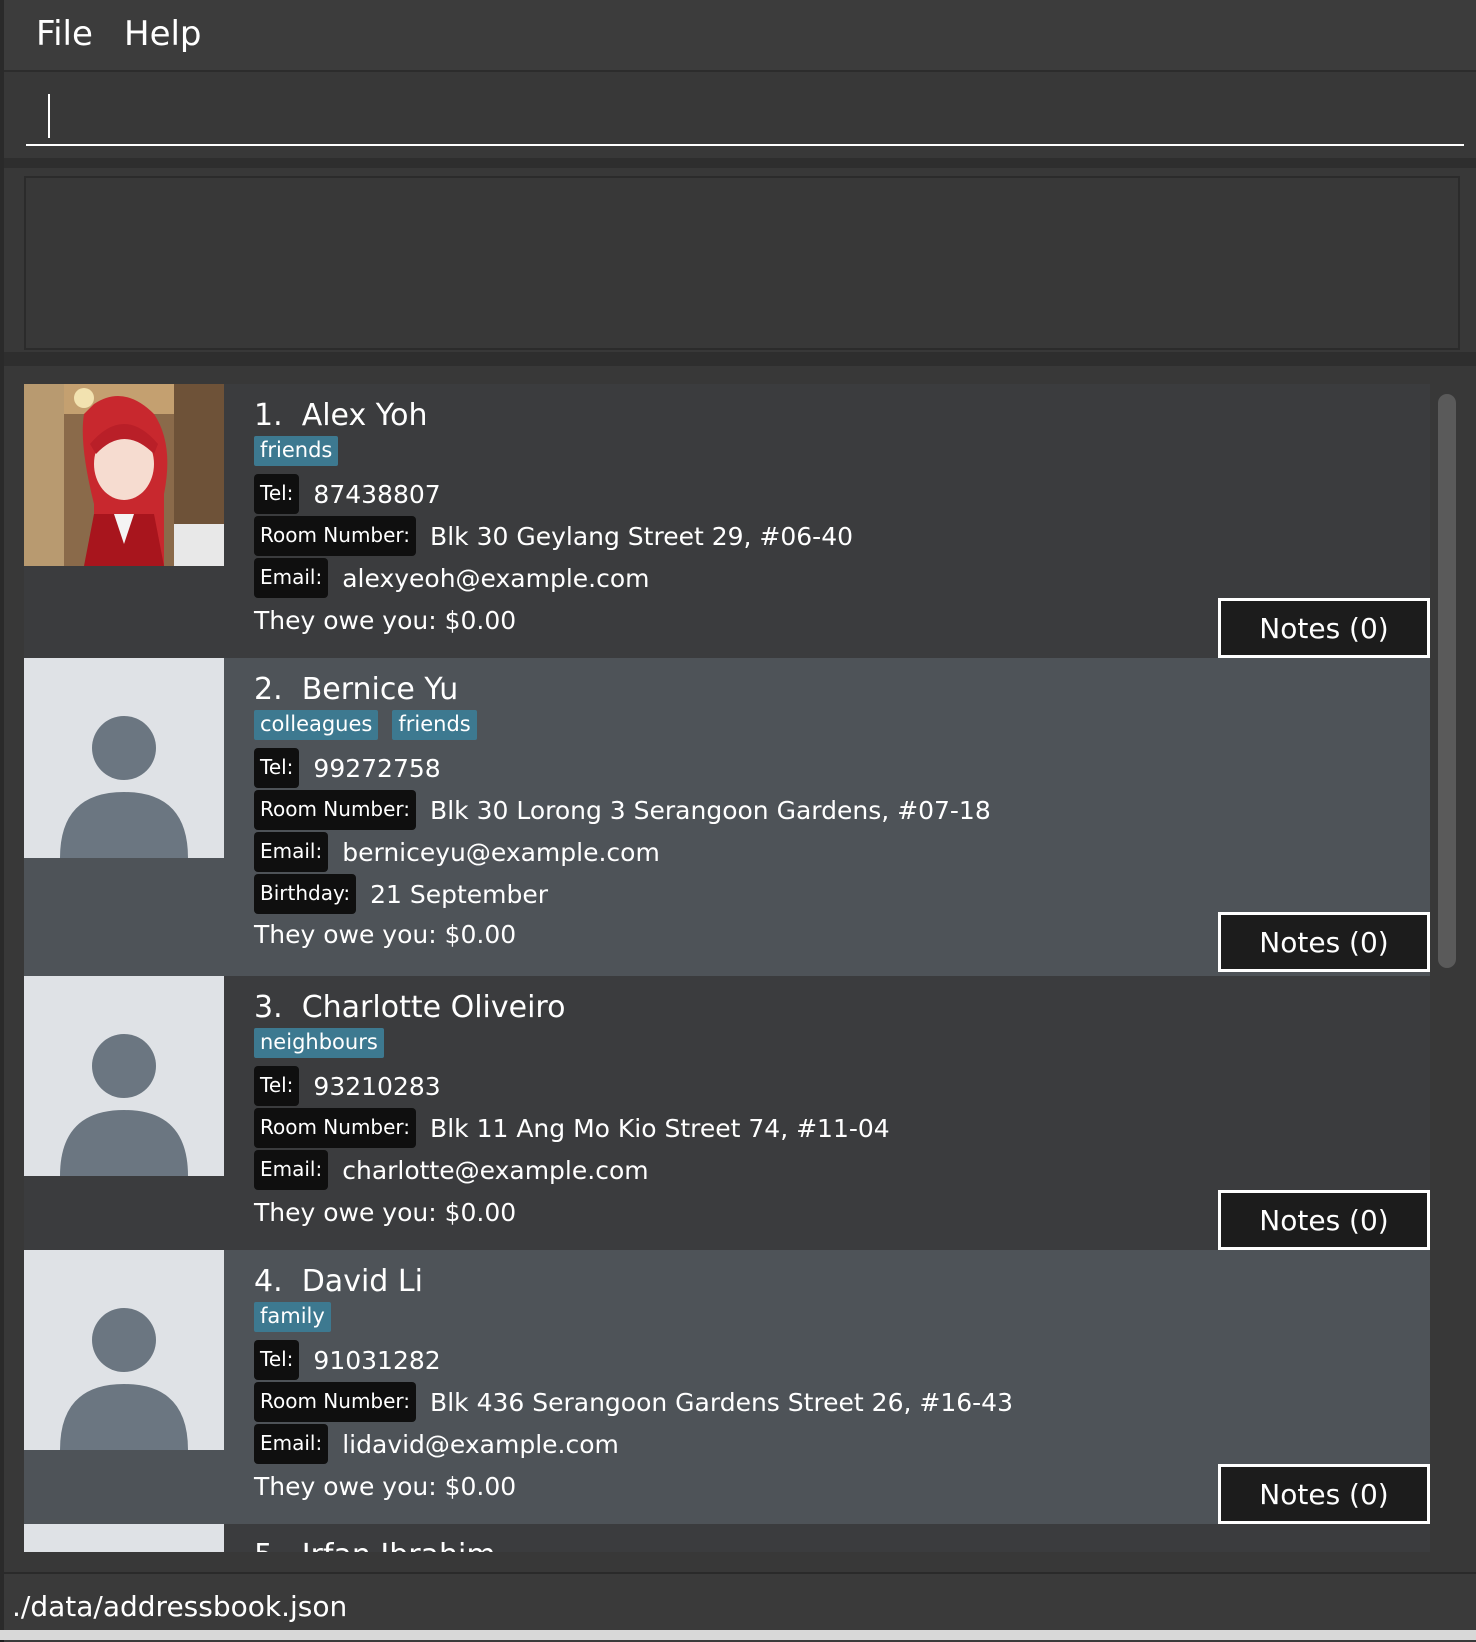  I want to click on separator-top, so click(740, 163).